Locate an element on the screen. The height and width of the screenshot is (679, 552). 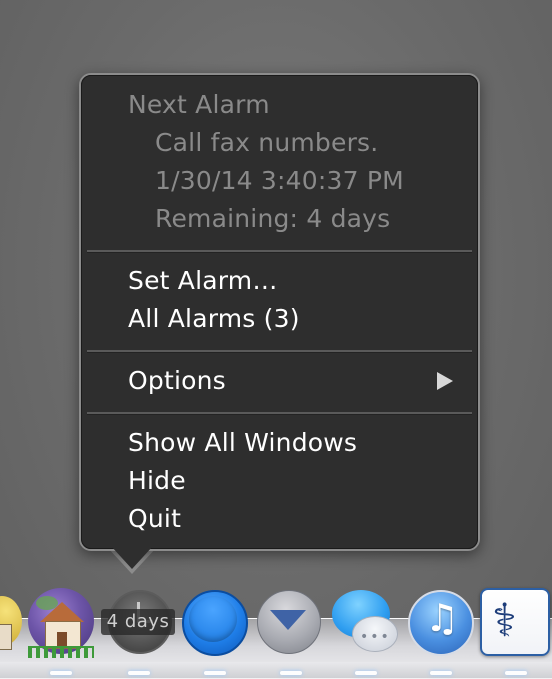
house-door is located at coordinates (62, 639).